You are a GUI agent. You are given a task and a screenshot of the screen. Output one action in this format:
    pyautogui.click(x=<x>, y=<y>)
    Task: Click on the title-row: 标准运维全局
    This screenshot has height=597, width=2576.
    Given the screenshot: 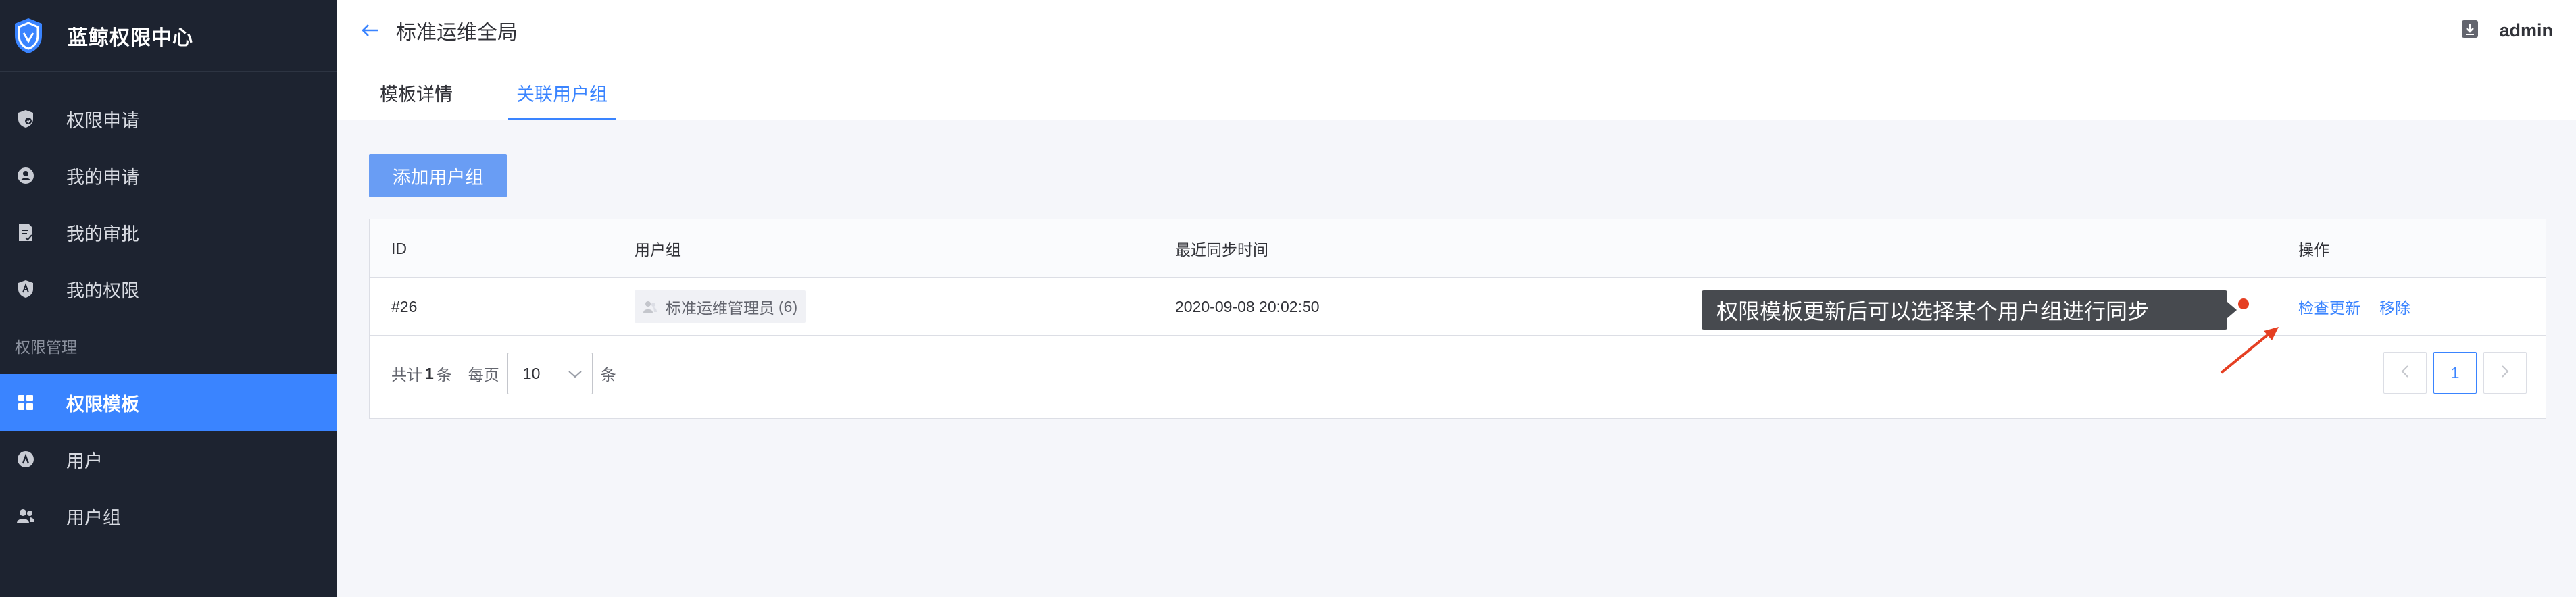 What is the action you would take?
    pyautogui.click(x=440, y=30)
    